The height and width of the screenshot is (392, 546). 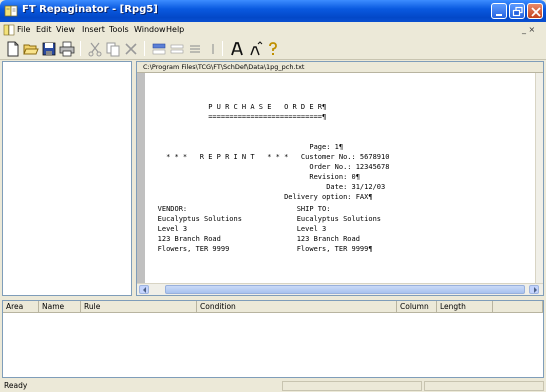 I want to click on document-line: ===========================¶, so click(x=236, y=117).